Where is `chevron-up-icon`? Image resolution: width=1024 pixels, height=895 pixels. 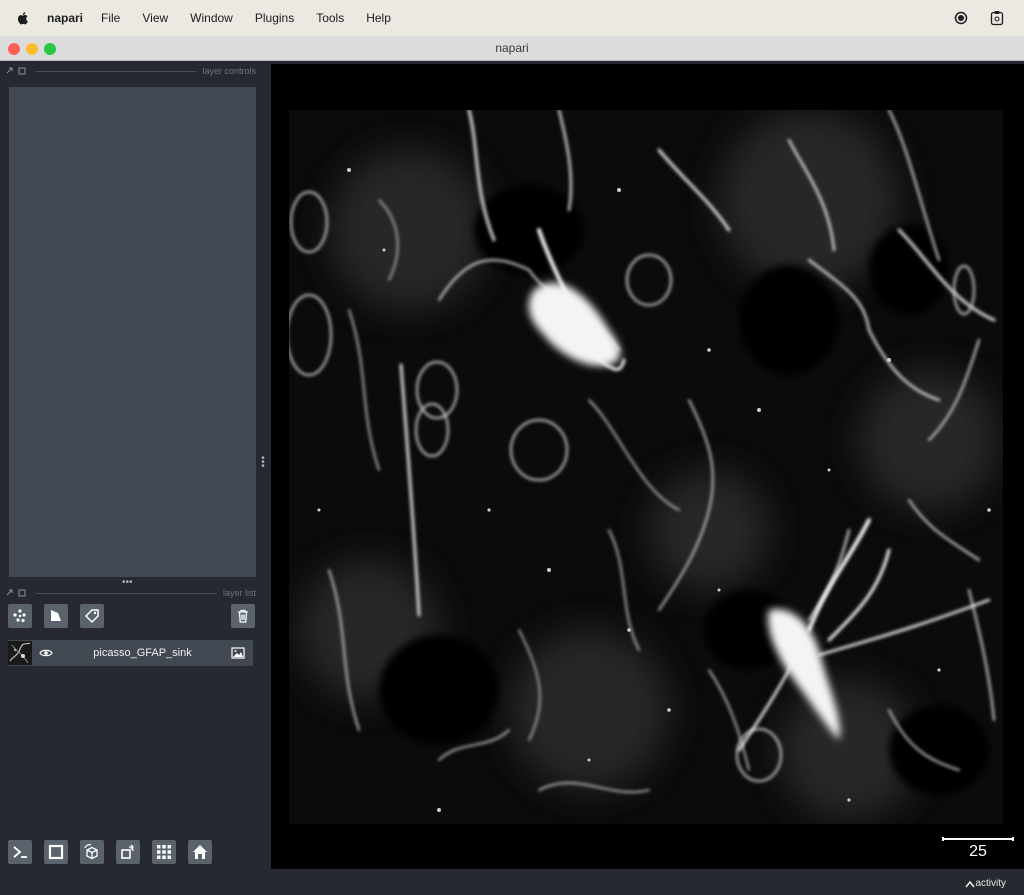
chevron-up-icon is located at coordinates (970, 883).